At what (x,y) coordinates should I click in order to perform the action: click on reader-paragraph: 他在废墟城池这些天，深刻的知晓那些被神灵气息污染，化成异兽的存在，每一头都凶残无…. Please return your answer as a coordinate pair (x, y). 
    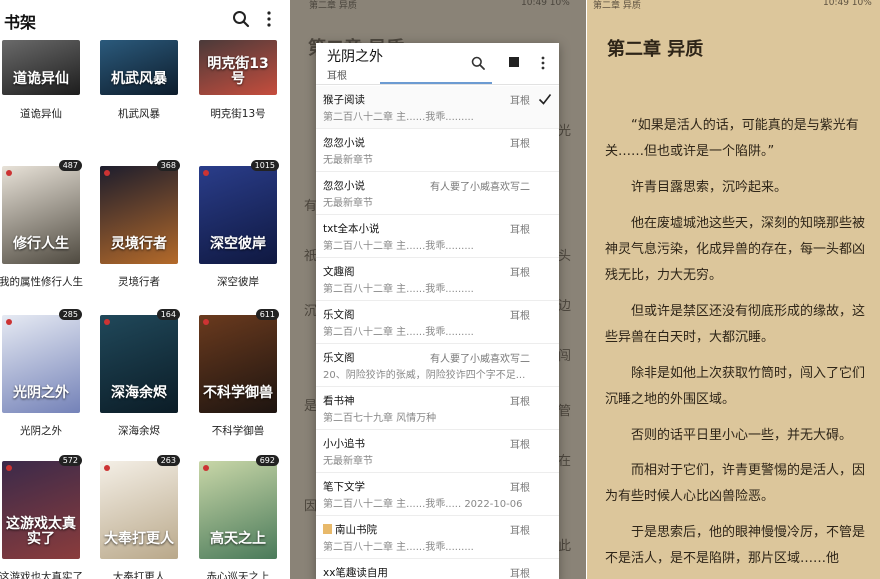
    Looking at the image, I should click on (735, 249).